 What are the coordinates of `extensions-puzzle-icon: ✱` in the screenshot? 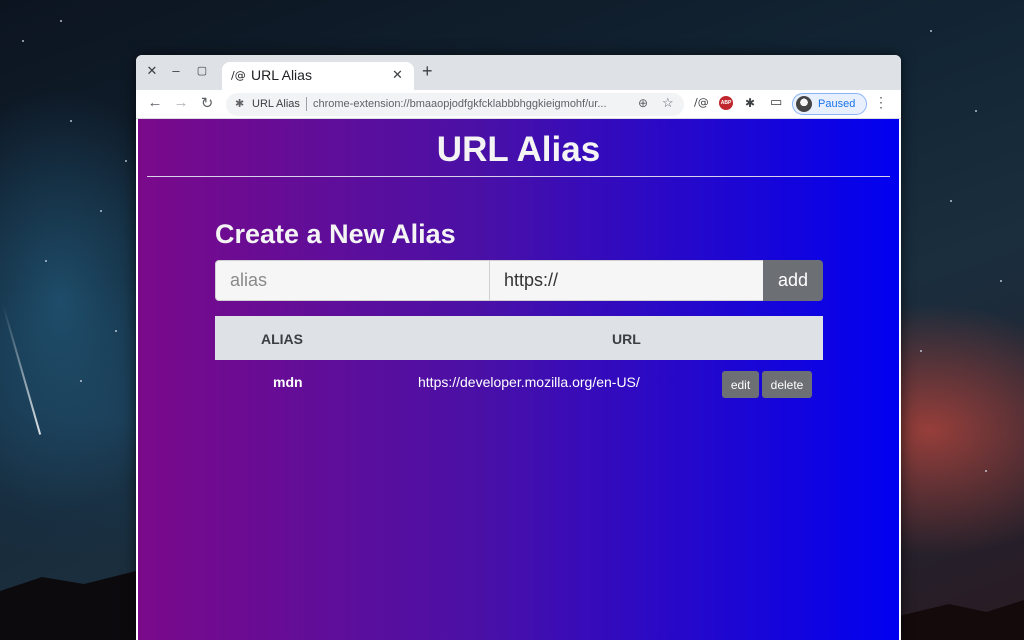 It's located at (750, 103).